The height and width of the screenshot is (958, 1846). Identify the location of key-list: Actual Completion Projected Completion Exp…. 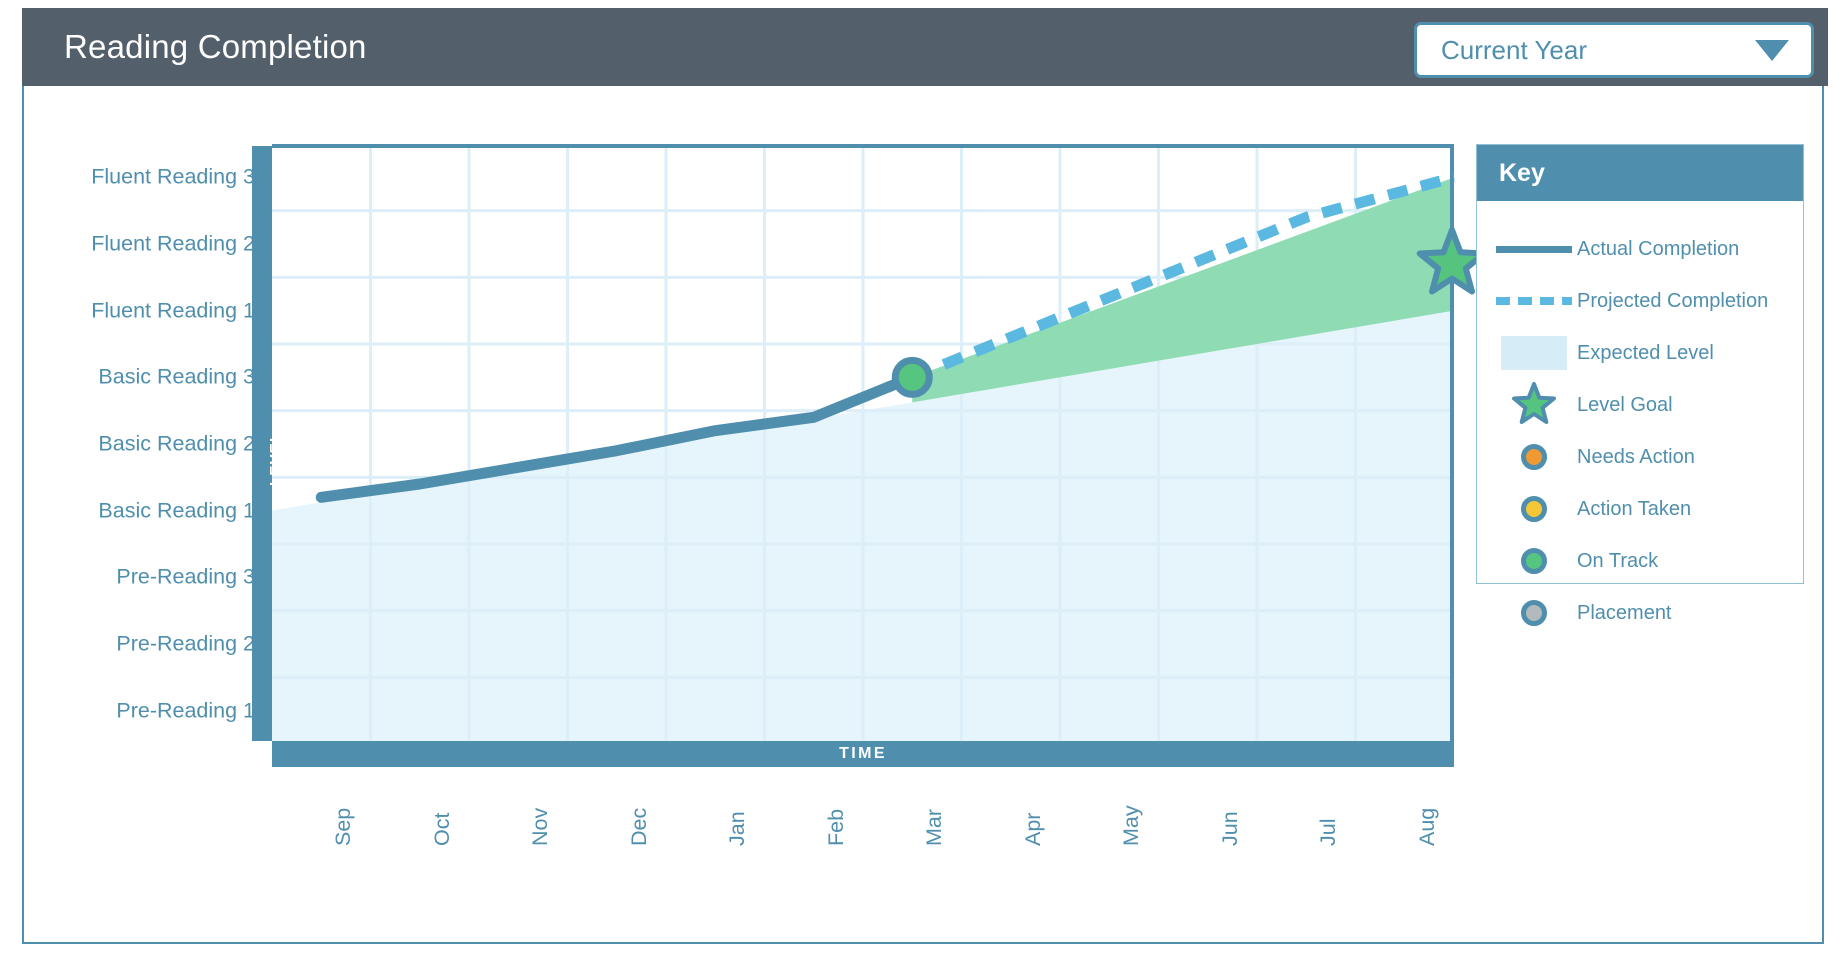
(1640, 420).